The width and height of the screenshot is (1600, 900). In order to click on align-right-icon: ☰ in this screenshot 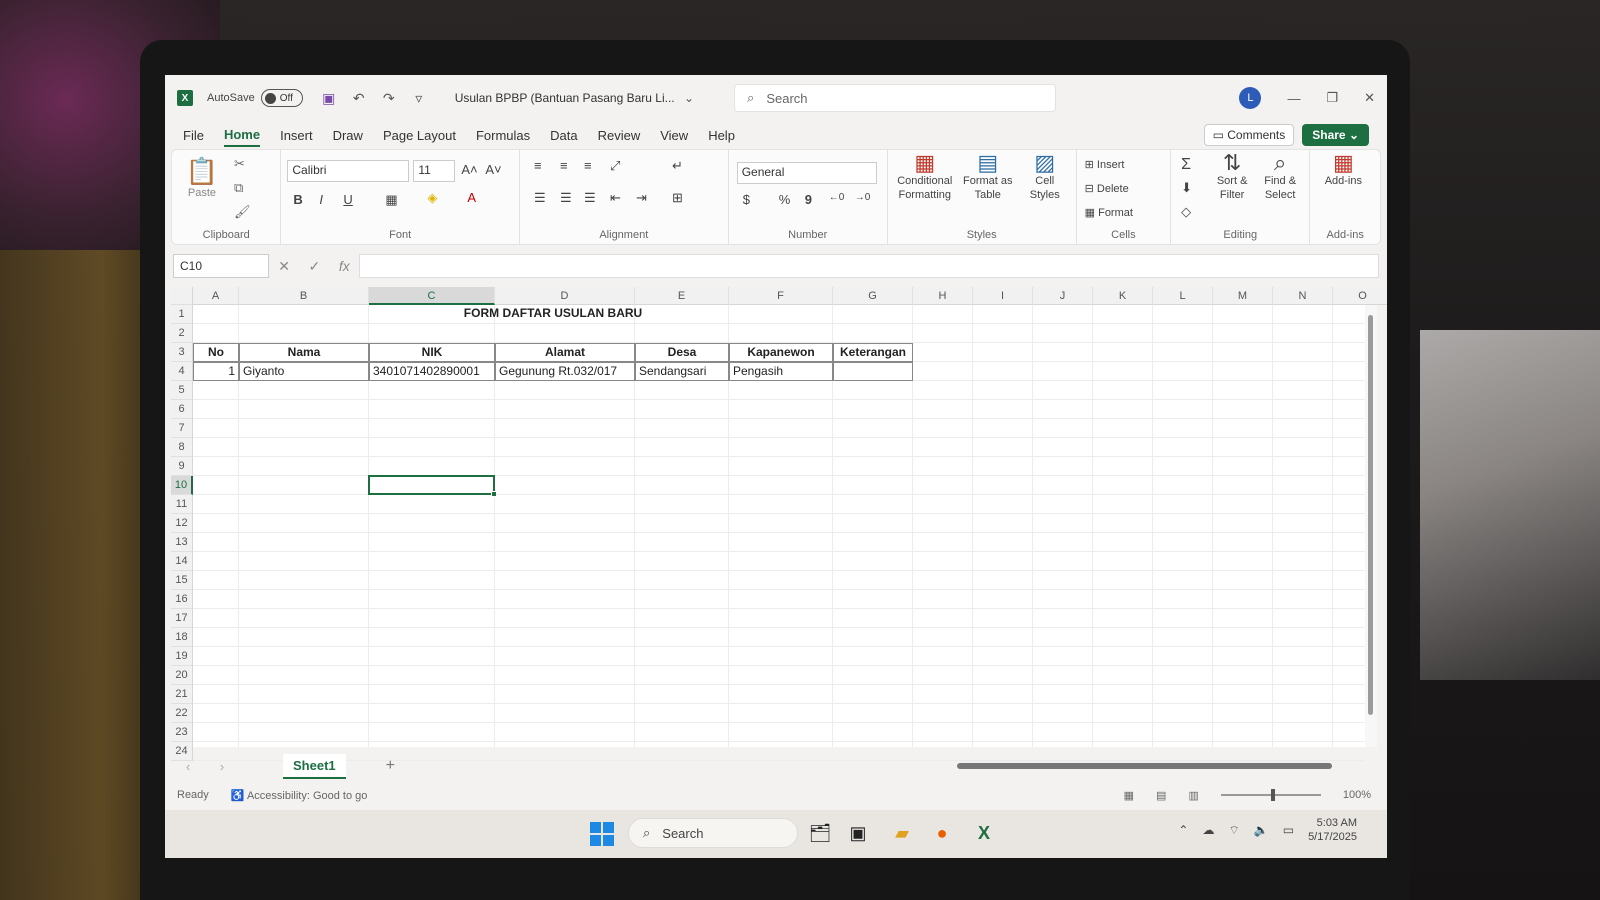, I will do `click(590, 198)`.